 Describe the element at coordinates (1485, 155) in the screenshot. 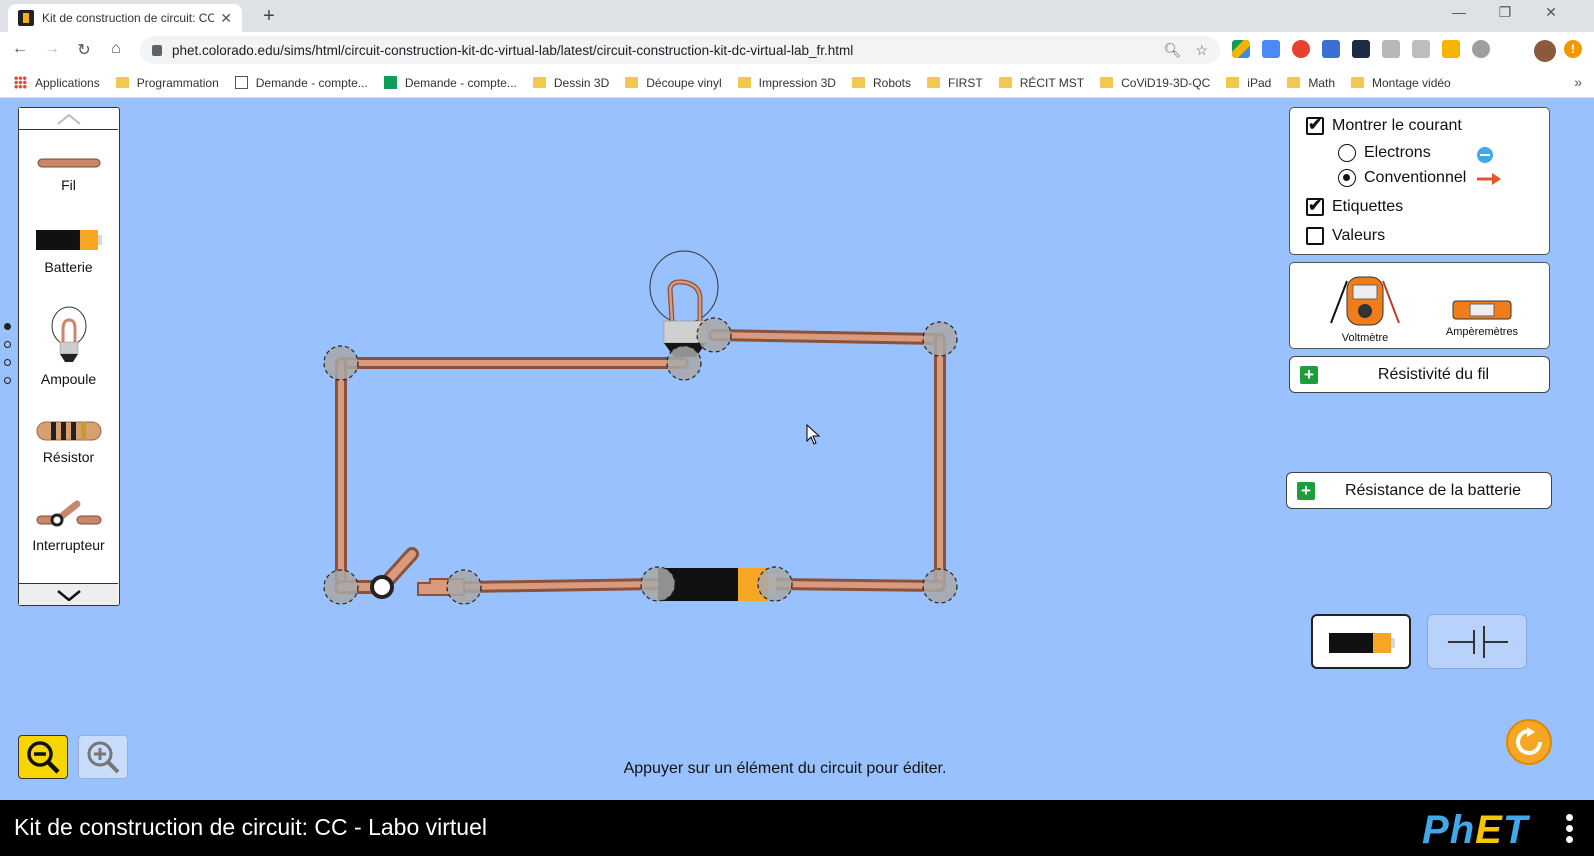

I see `electron-icon` at that location.